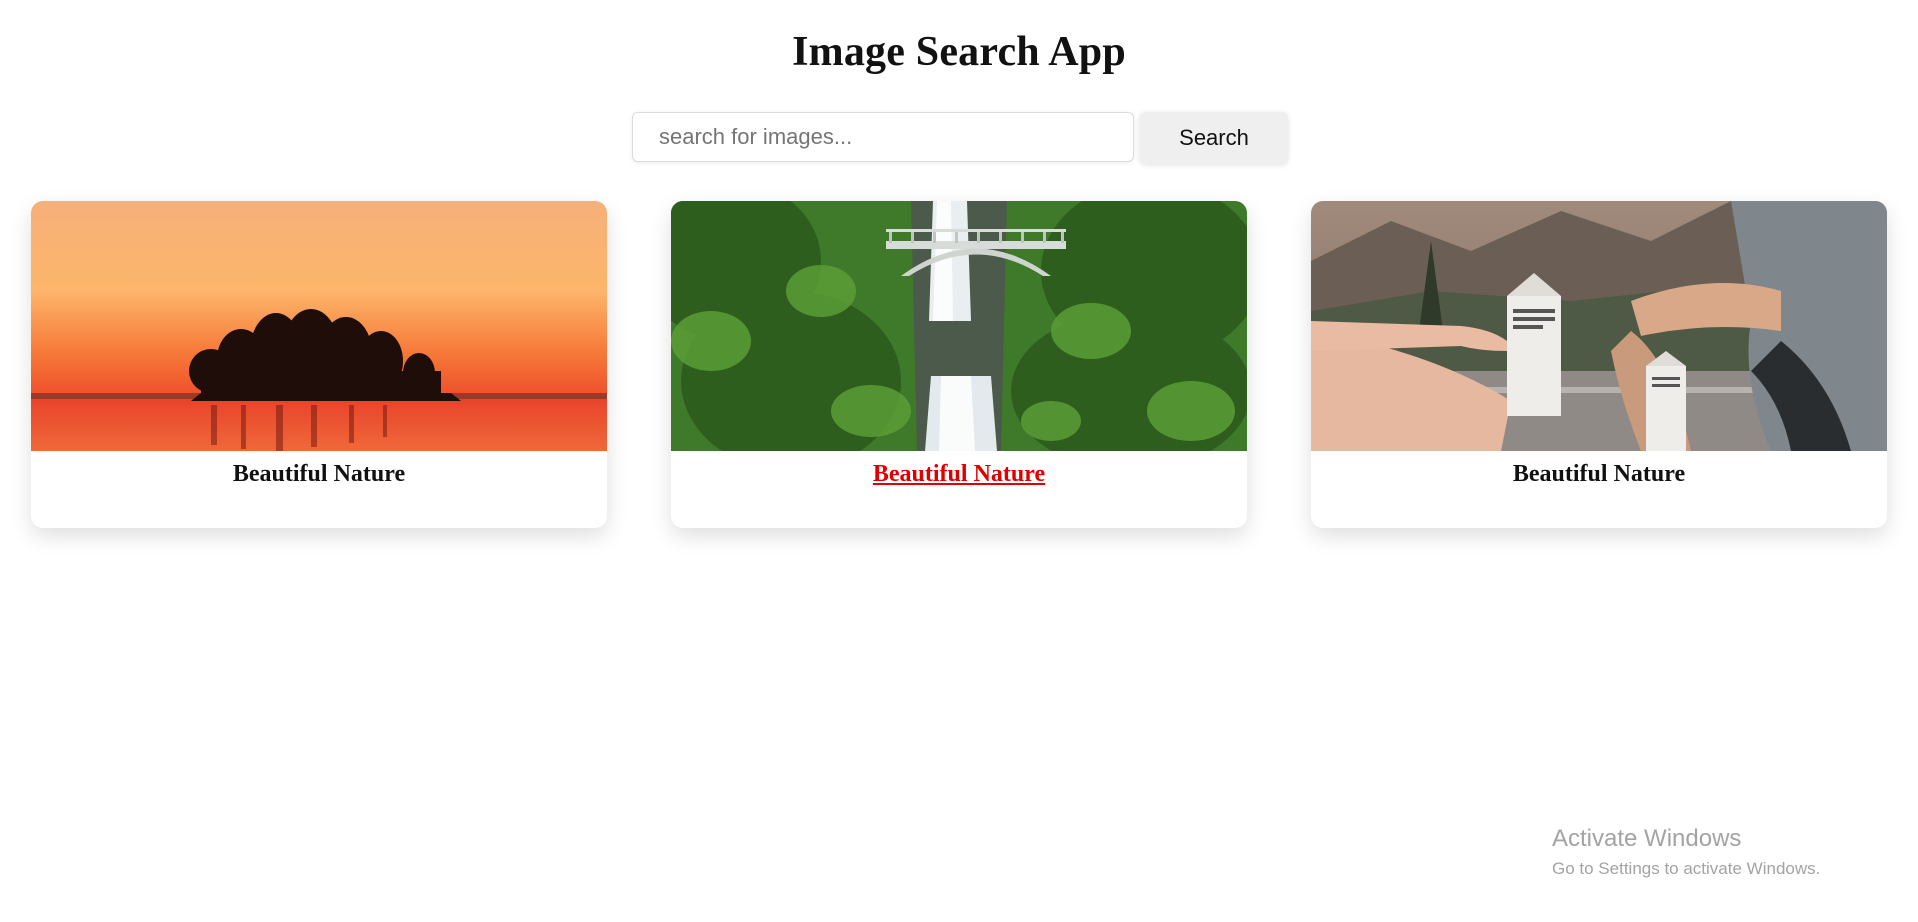  What do you see at coordinates (959, 52) in the screenshot?
I see `page-title: Image Search App` at bounding box center [959, 52].